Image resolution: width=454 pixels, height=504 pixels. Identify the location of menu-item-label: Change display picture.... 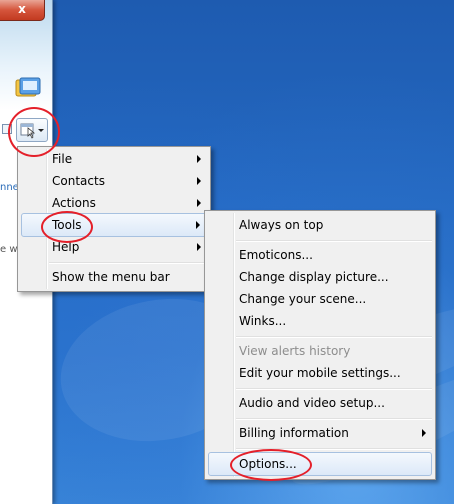
(314, 277).